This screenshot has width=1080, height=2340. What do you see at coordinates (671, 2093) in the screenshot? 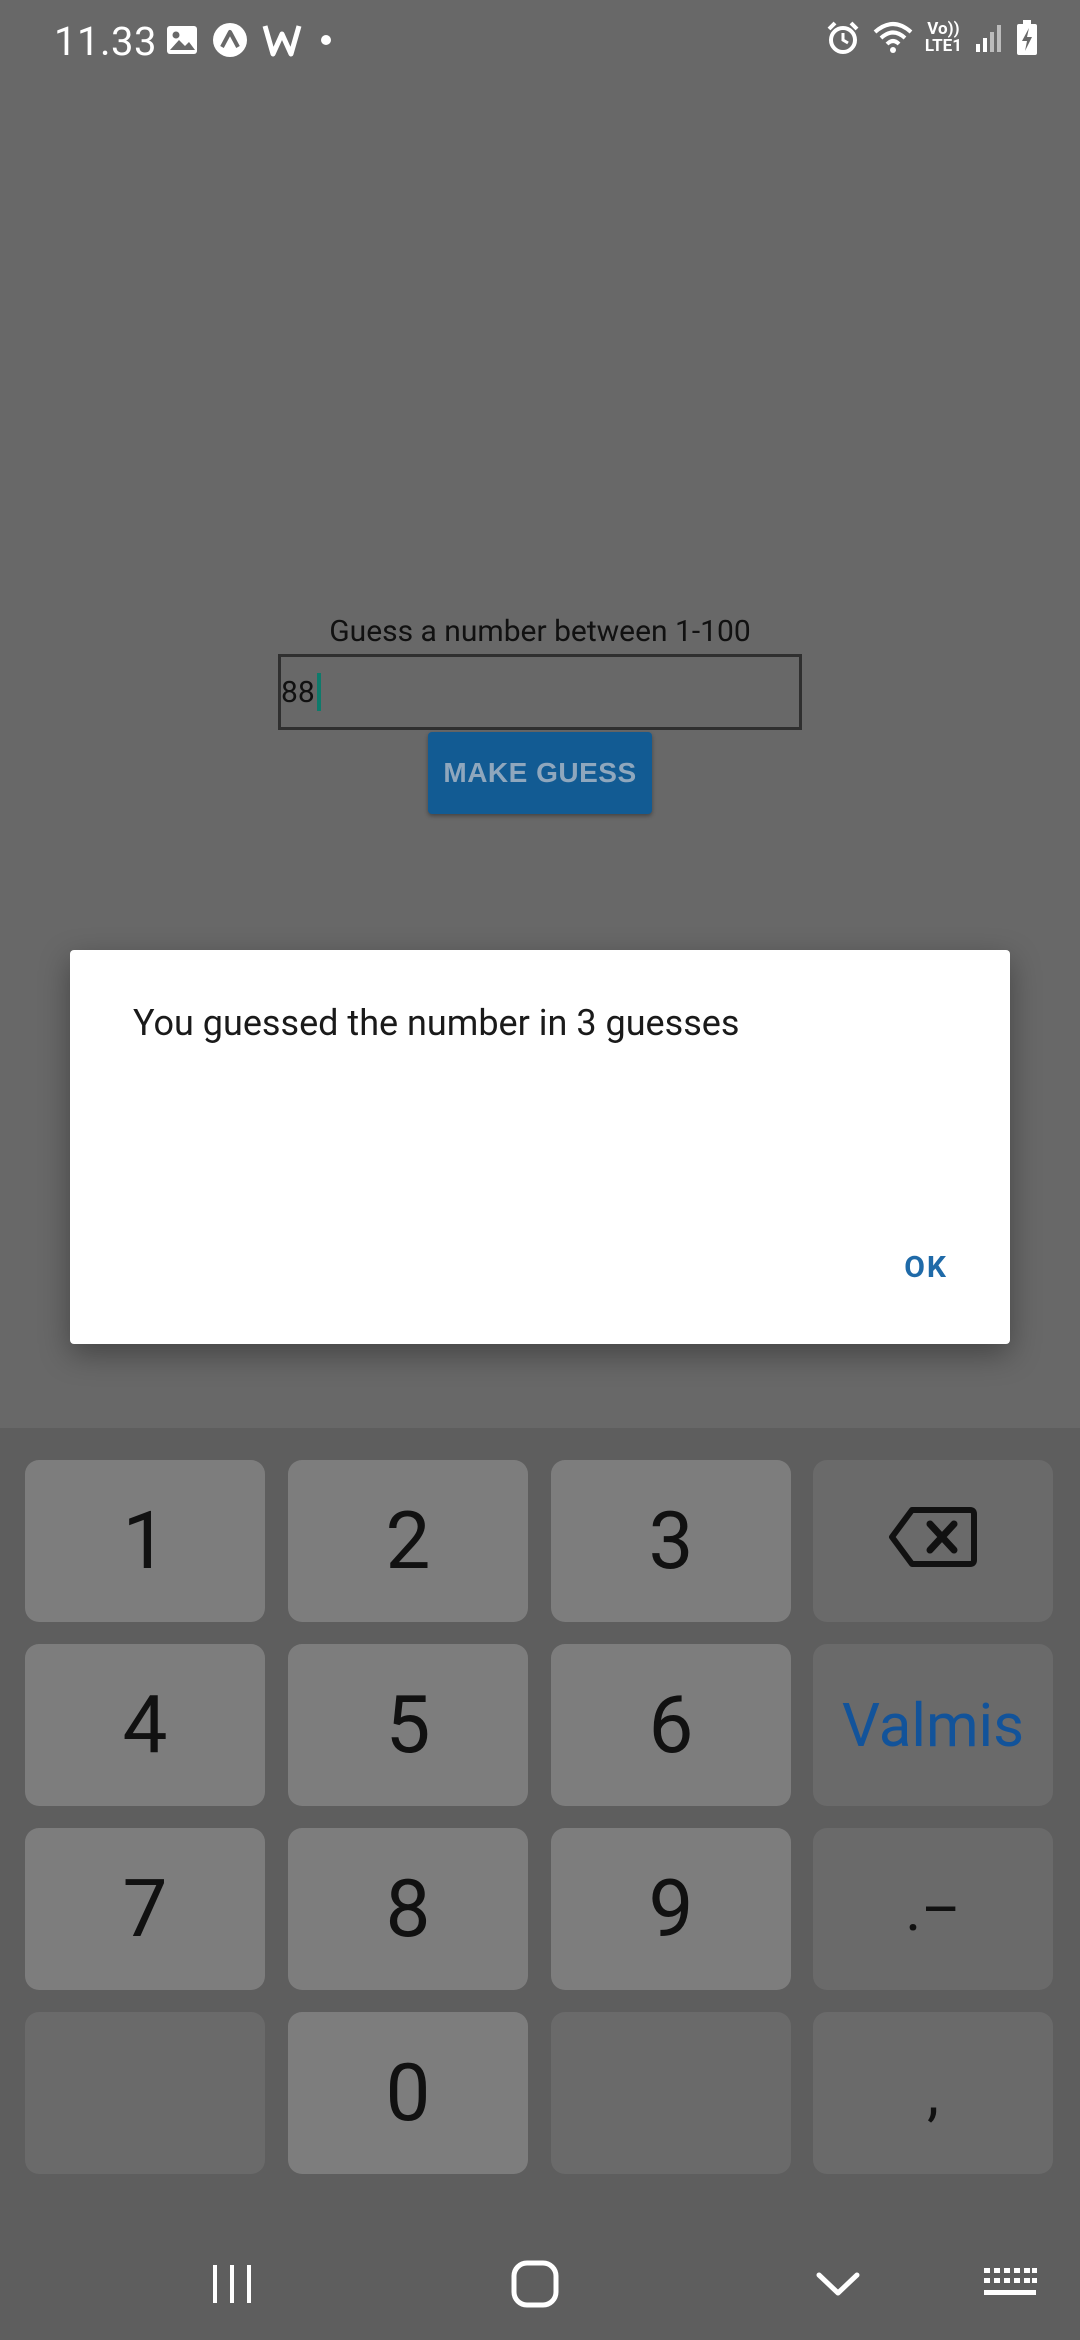
I see `empty-key-right` at bounding box center [671, 2093].